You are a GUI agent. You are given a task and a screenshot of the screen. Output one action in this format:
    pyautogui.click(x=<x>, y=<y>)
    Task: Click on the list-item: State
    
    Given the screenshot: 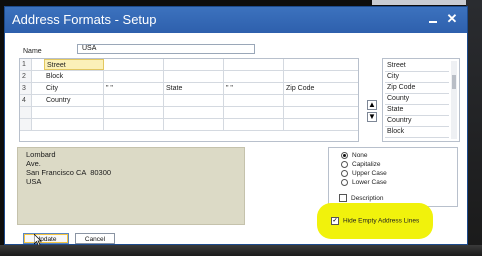 What is the action you would take?
    pyautogui.click(x=417, y=110)
    